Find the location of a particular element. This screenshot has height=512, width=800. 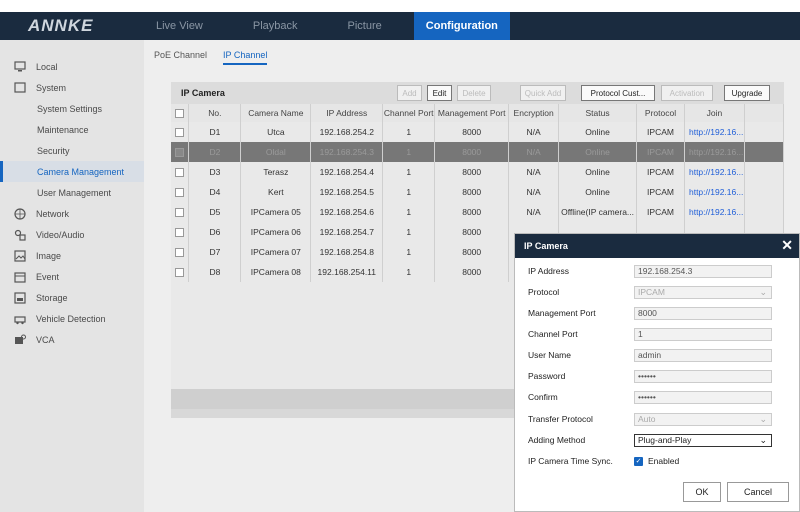

dialog-field-row: Adding Method Plug-and-Play ⌄ is located at coordinates (658, 440).